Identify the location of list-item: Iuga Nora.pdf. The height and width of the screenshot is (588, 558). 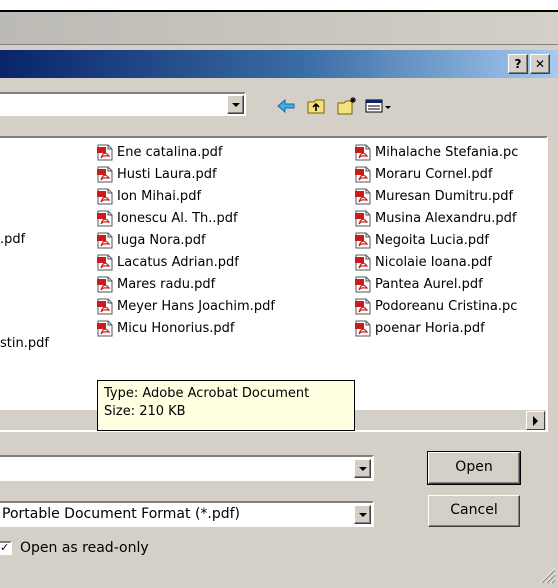
(151, 240).